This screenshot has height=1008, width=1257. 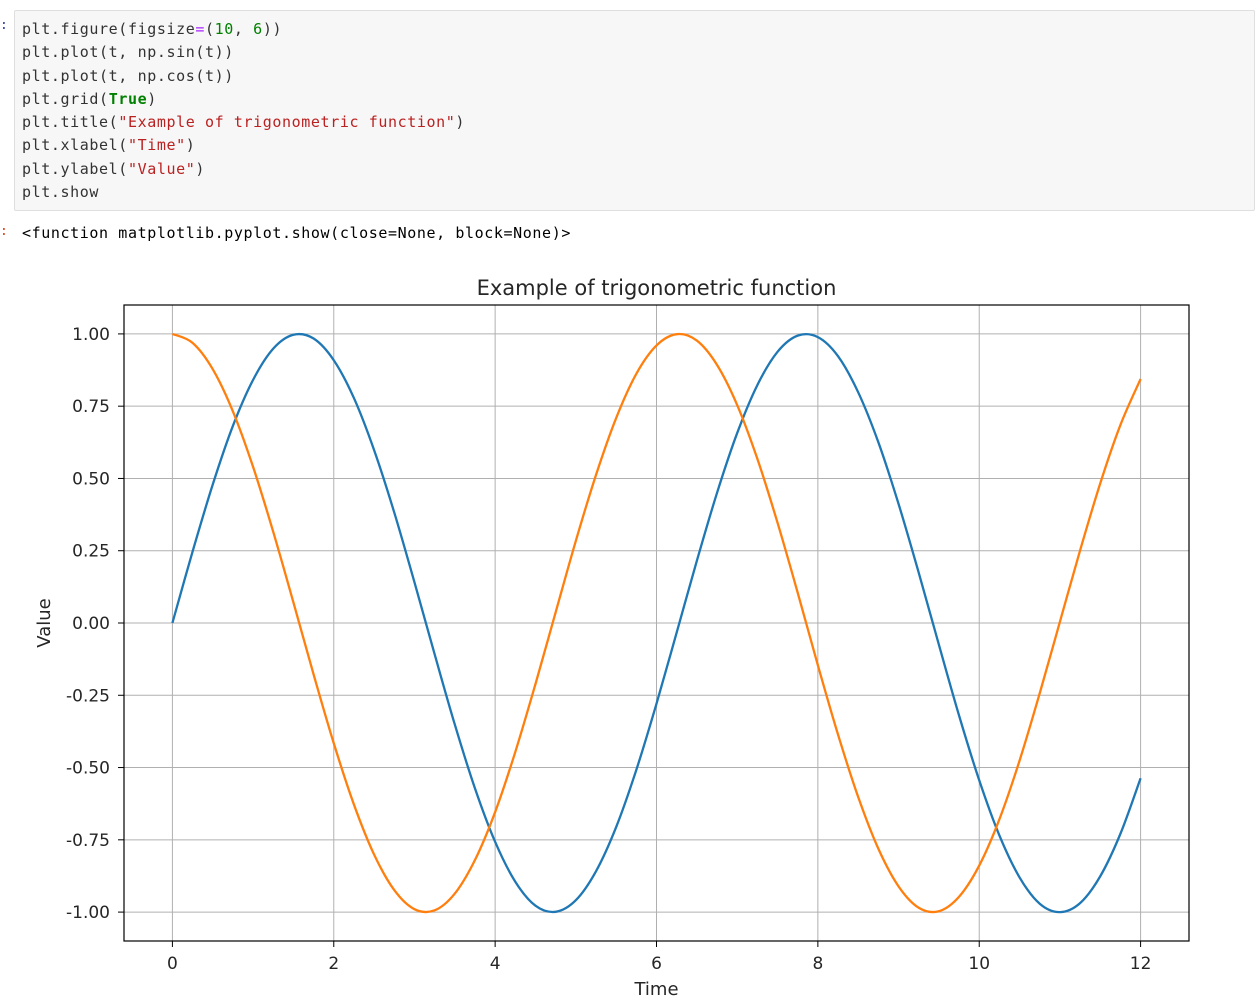 I want to click on x-tick-label: 12, so click(x=1141, y=964).